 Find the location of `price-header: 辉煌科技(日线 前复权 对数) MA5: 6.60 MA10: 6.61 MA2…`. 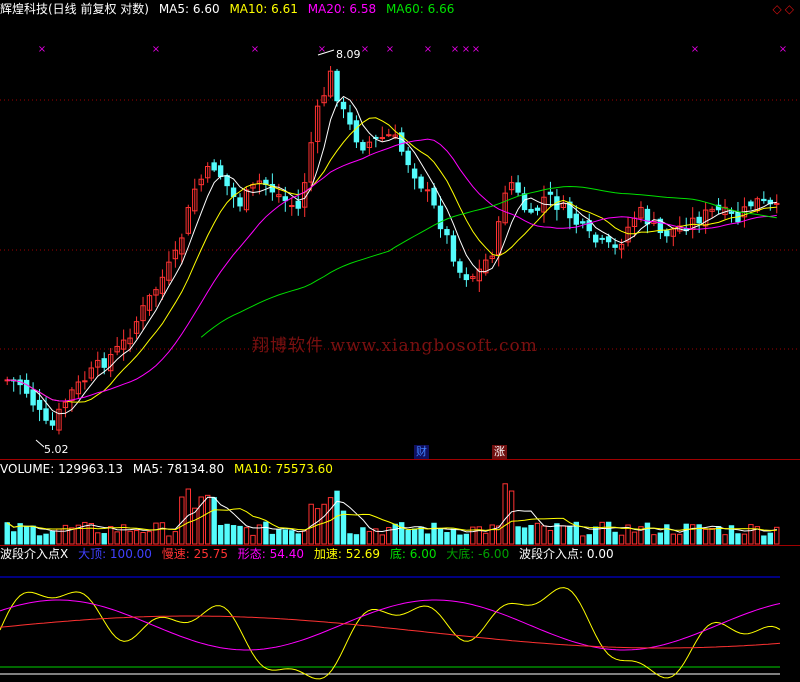

price-header: 辉煌科技(日线 前复权 对数) MA5: 6.60 MA10: 6.61 MA2… is located at coordinates (230, 9).